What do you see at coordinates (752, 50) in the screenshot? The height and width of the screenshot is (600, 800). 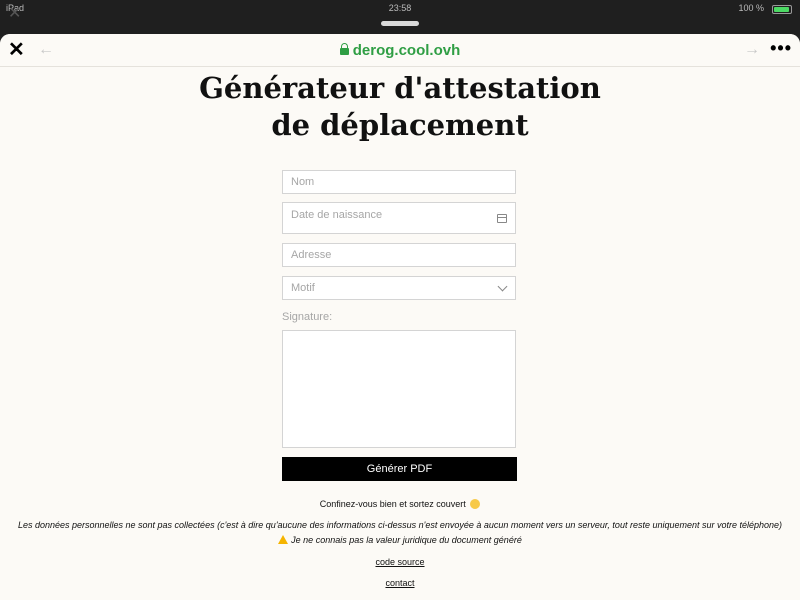 I see `forward-arrow-icon: →` at bounding box center [752, 50].